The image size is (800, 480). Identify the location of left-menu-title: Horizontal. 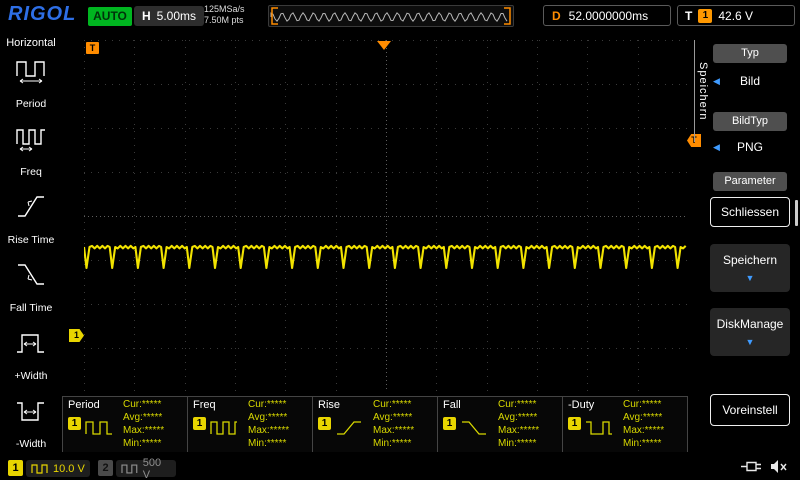
(31, 43).